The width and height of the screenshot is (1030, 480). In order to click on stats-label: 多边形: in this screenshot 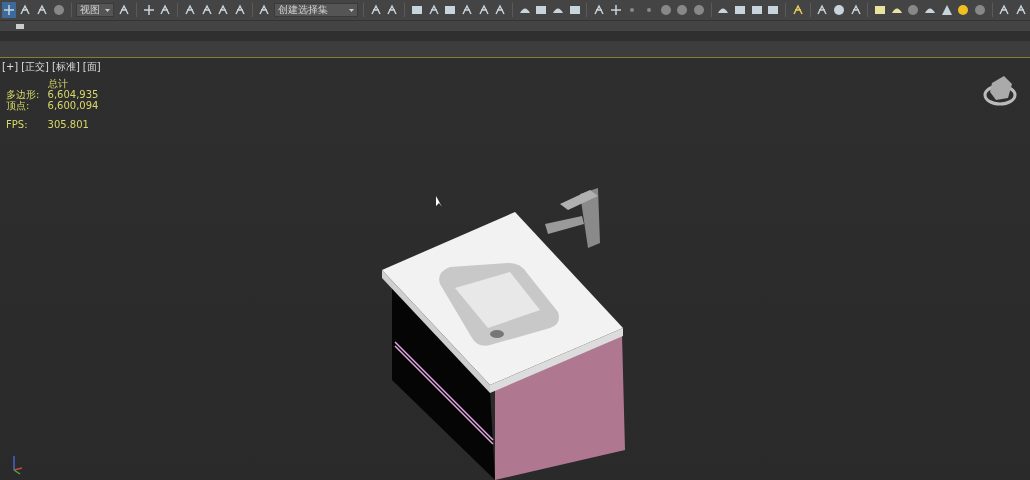, I will do `click(23, 94)`.